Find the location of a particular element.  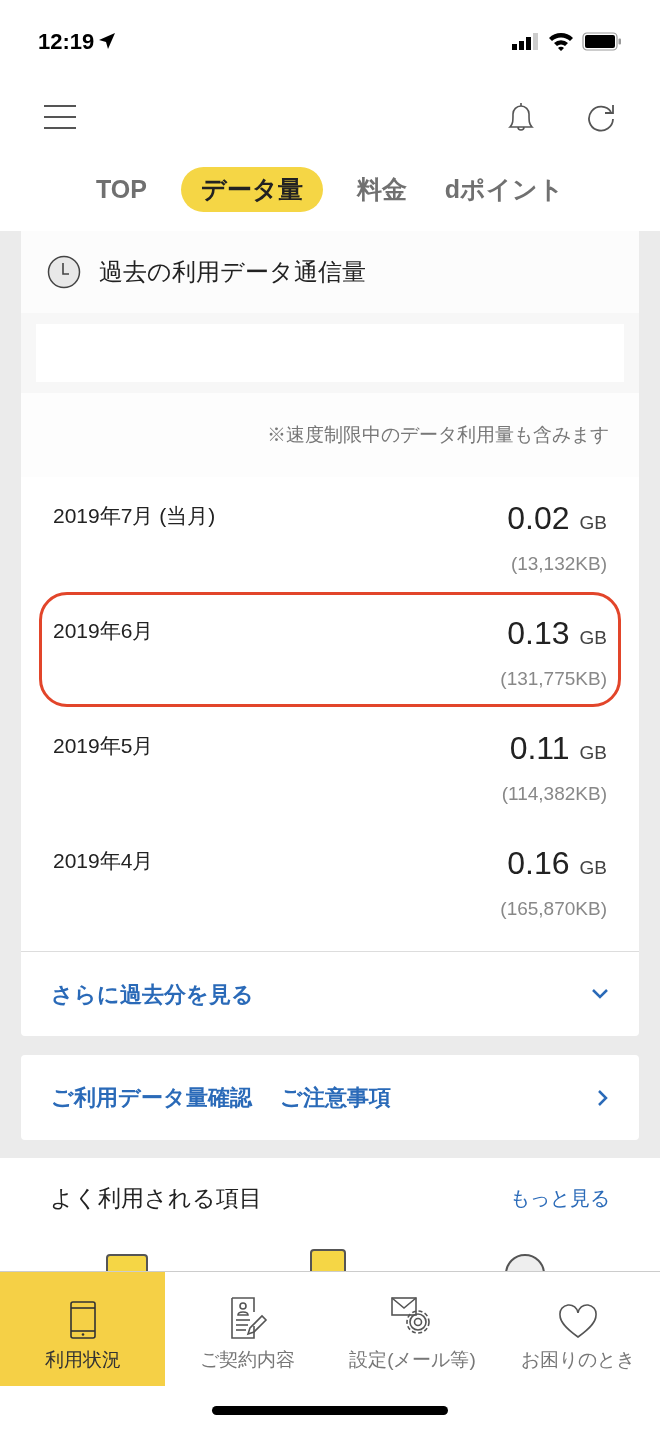

section-title: 過去の利用データ通信量 is located at coordinates (232, 272).